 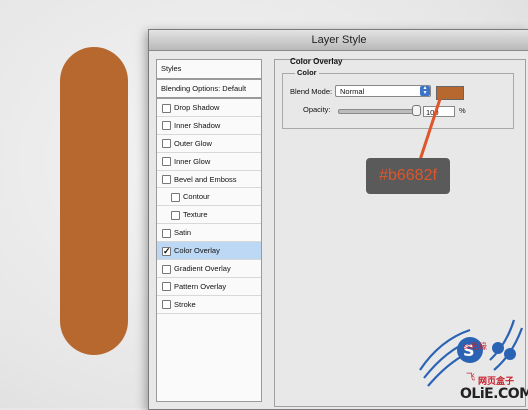 I want to click on dialog-titlebar: Layer Style, so click(x=338, y=40).